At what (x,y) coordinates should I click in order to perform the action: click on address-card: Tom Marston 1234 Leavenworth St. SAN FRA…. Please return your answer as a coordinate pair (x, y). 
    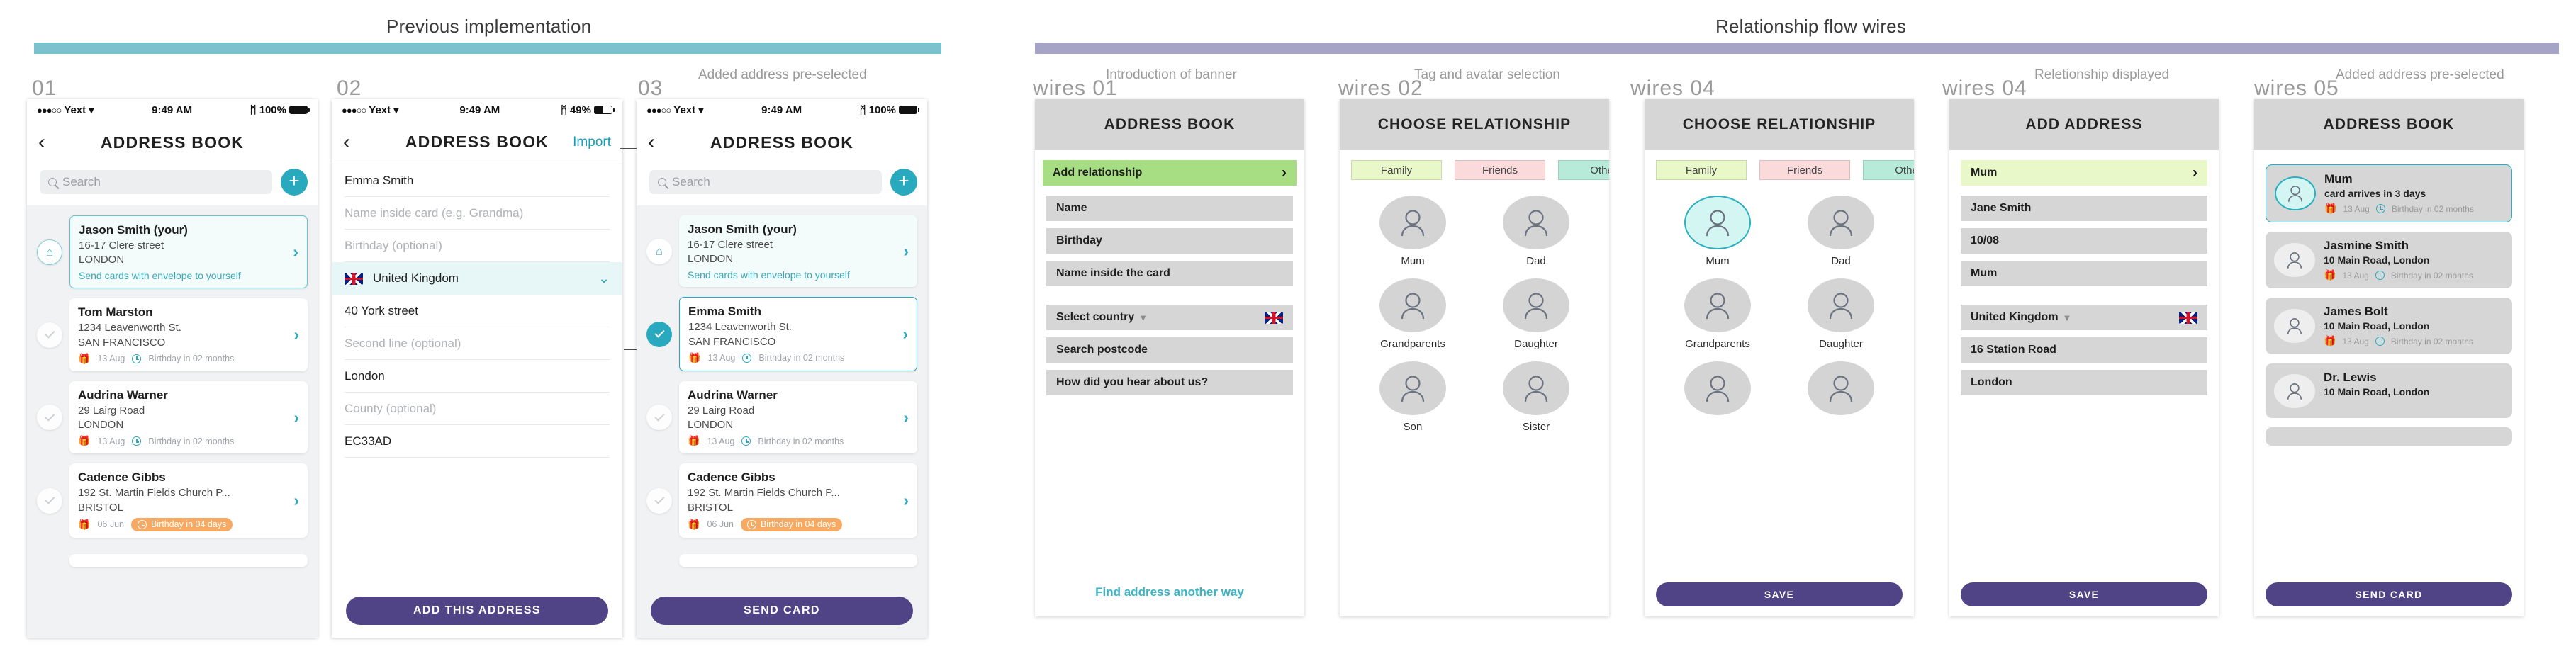
    Looking at the image, I should click on (189, 334).